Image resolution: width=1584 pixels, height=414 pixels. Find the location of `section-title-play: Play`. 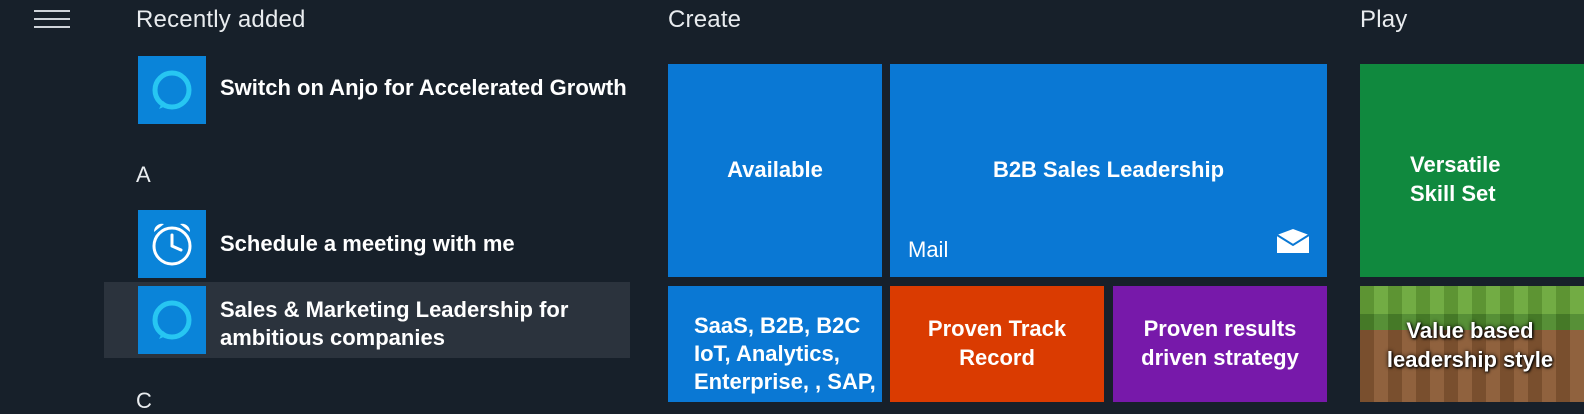

section-title-play: Play is located at coordinates (1384, 19).